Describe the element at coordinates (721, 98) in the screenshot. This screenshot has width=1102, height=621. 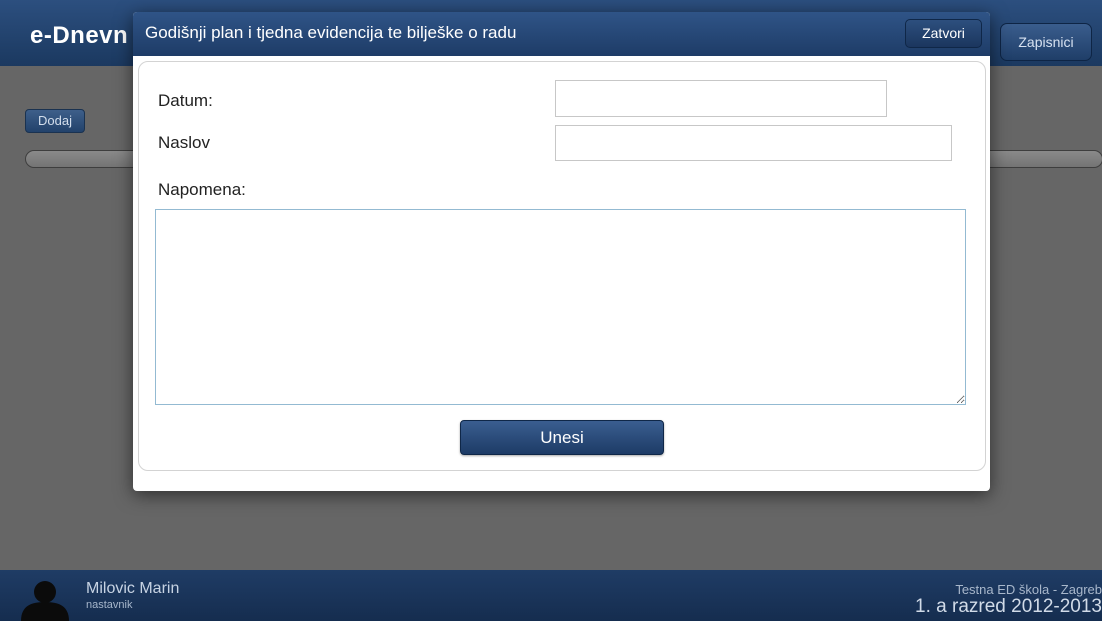
I see `date-input` at that location.